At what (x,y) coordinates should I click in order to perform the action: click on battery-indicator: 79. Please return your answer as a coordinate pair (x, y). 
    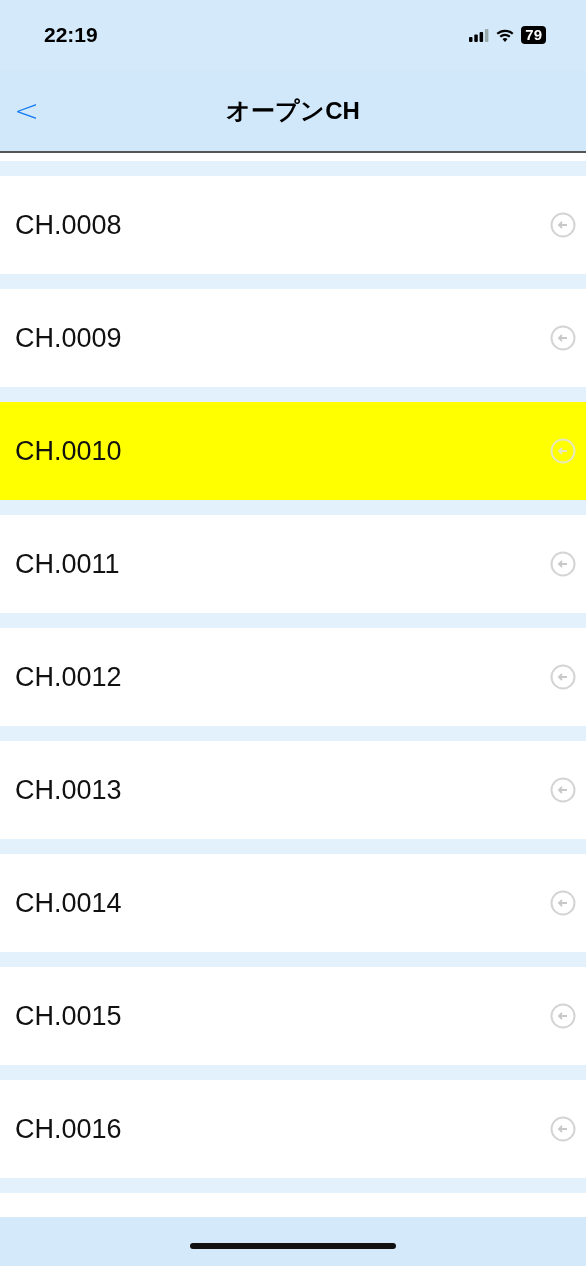
    Looking at the image, I should click on (533, 35).